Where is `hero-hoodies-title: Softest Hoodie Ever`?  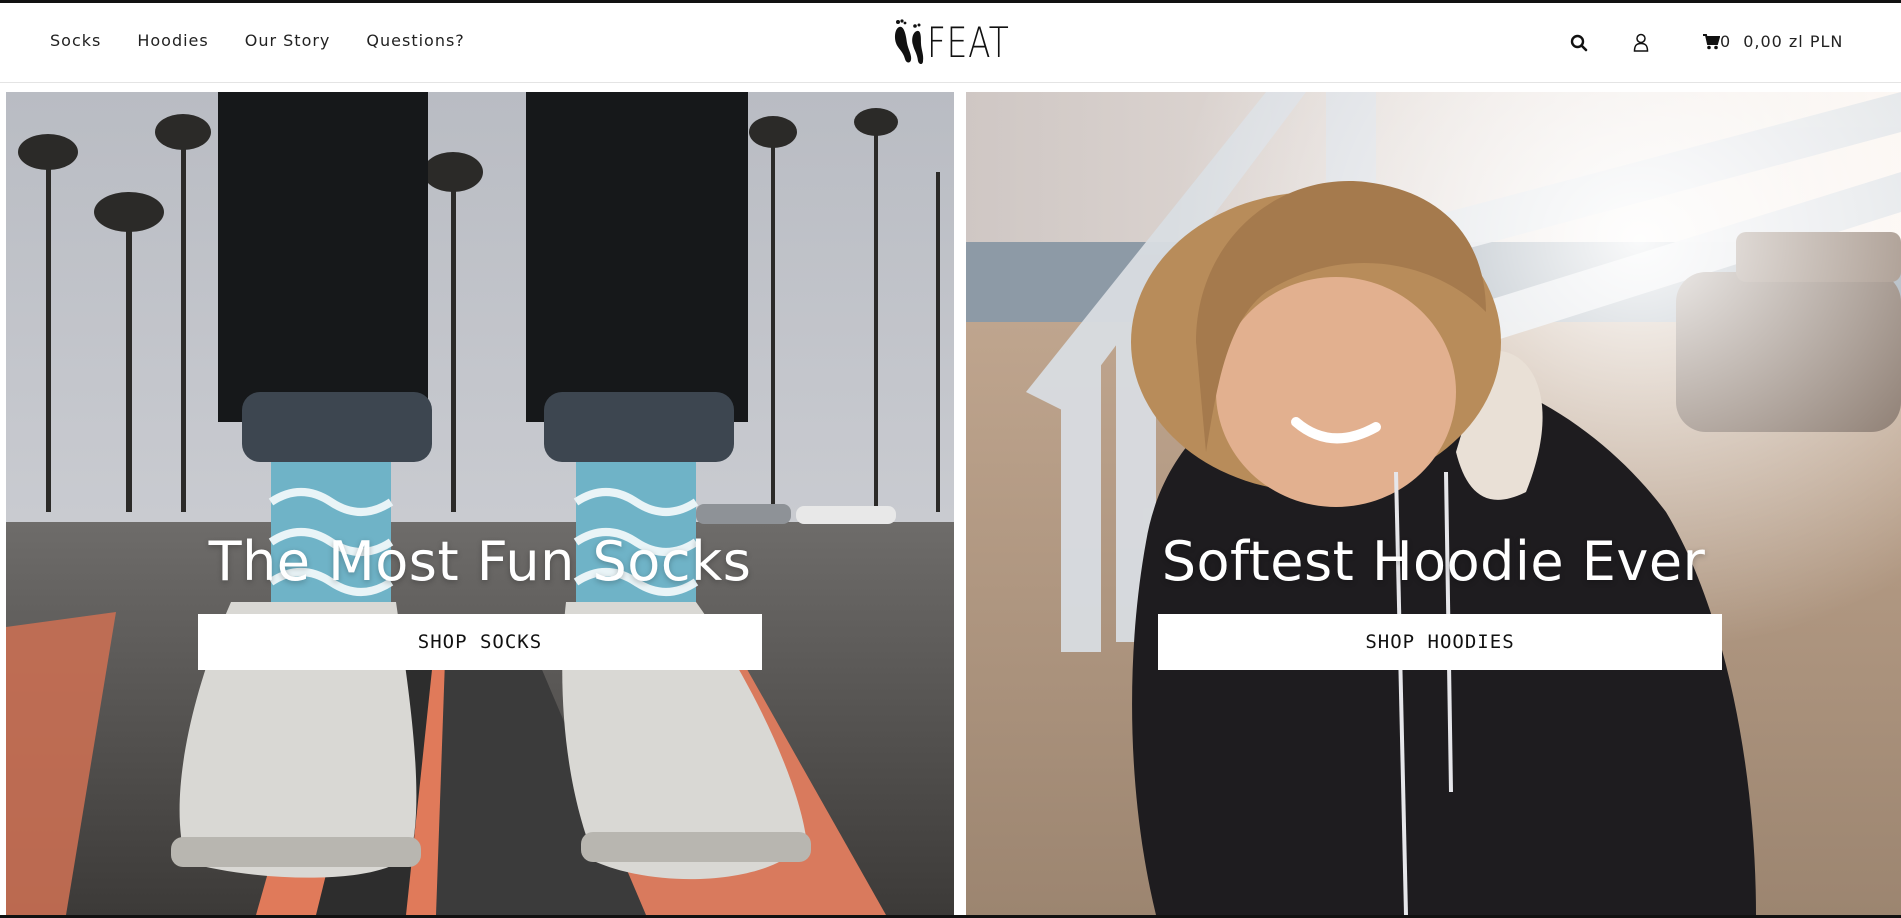
hero-hoodies-title: Softest Hoodie Ever is located at coordinates (1433, 561).